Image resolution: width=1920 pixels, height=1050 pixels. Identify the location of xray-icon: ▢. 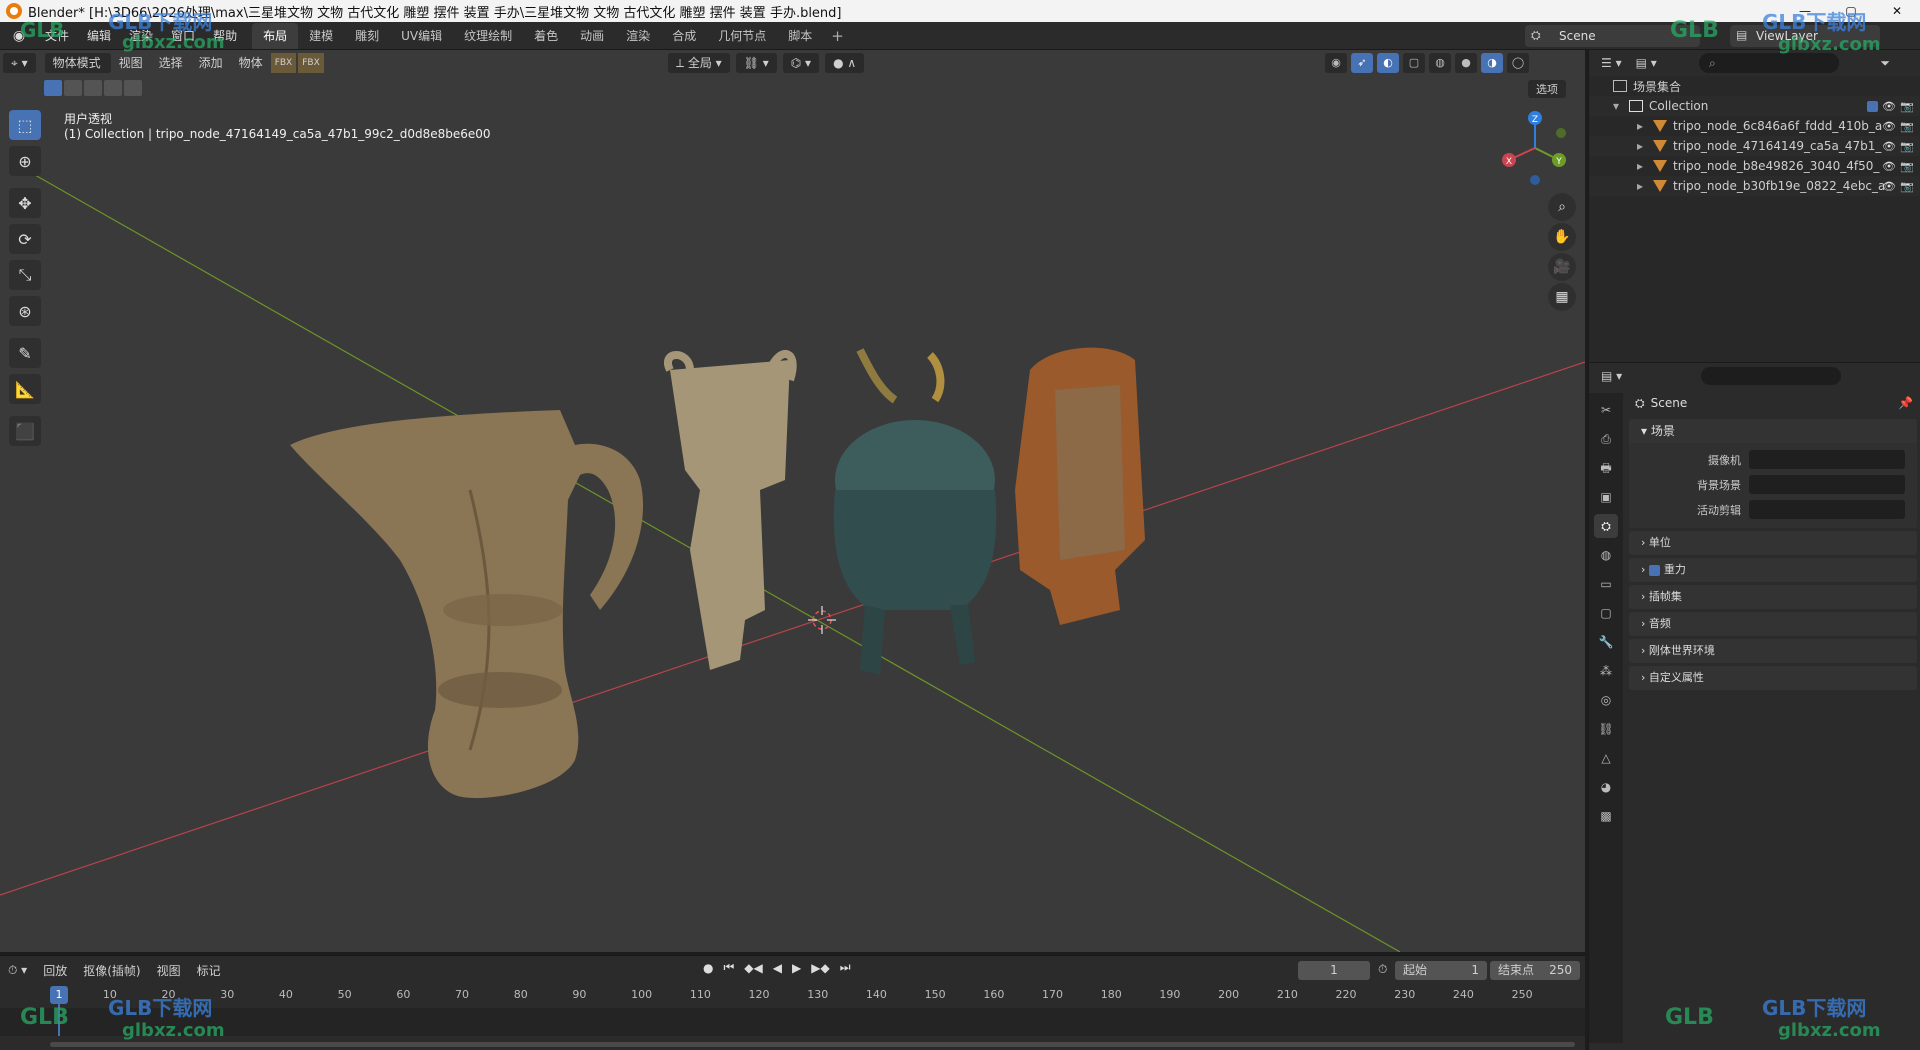
(1414, 63).